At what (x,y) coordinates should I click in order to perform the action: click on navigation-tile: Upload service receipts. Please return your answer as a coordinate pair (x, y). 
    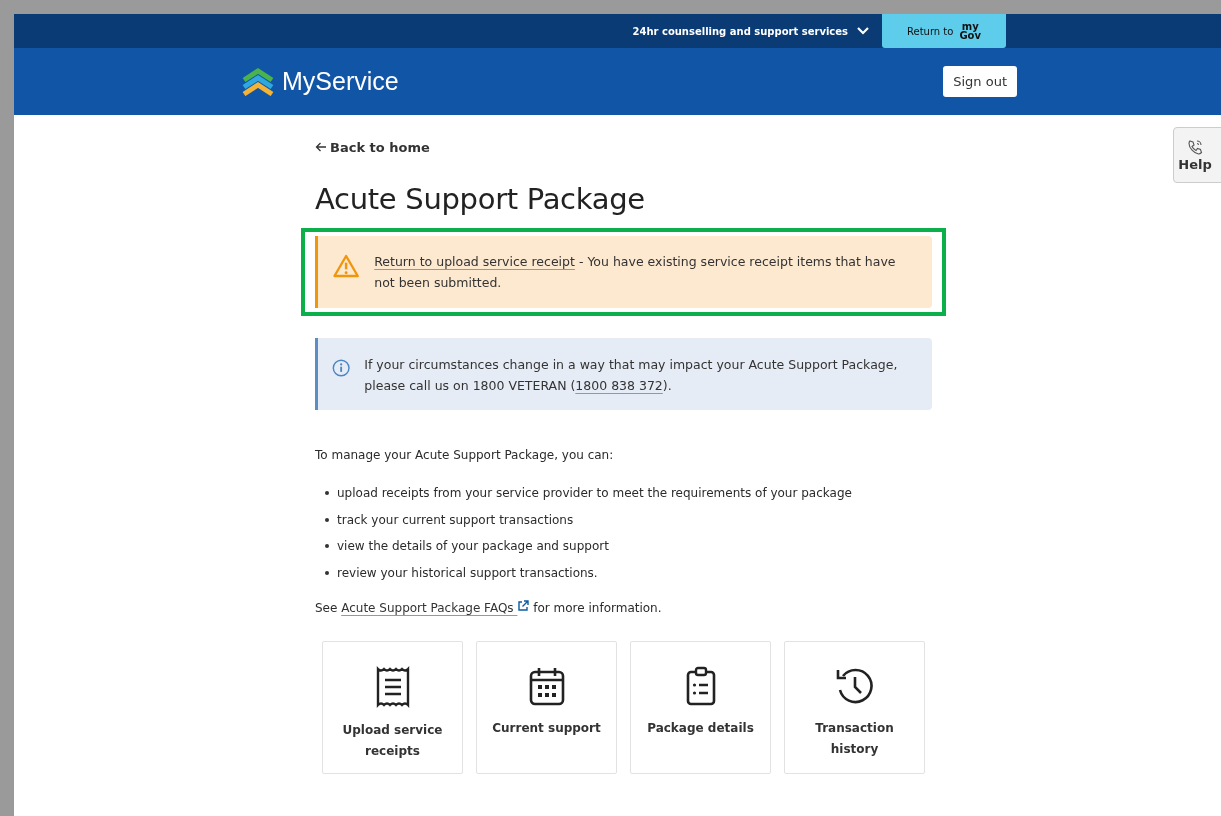
    Looking at the image, I should click on (392, 707).